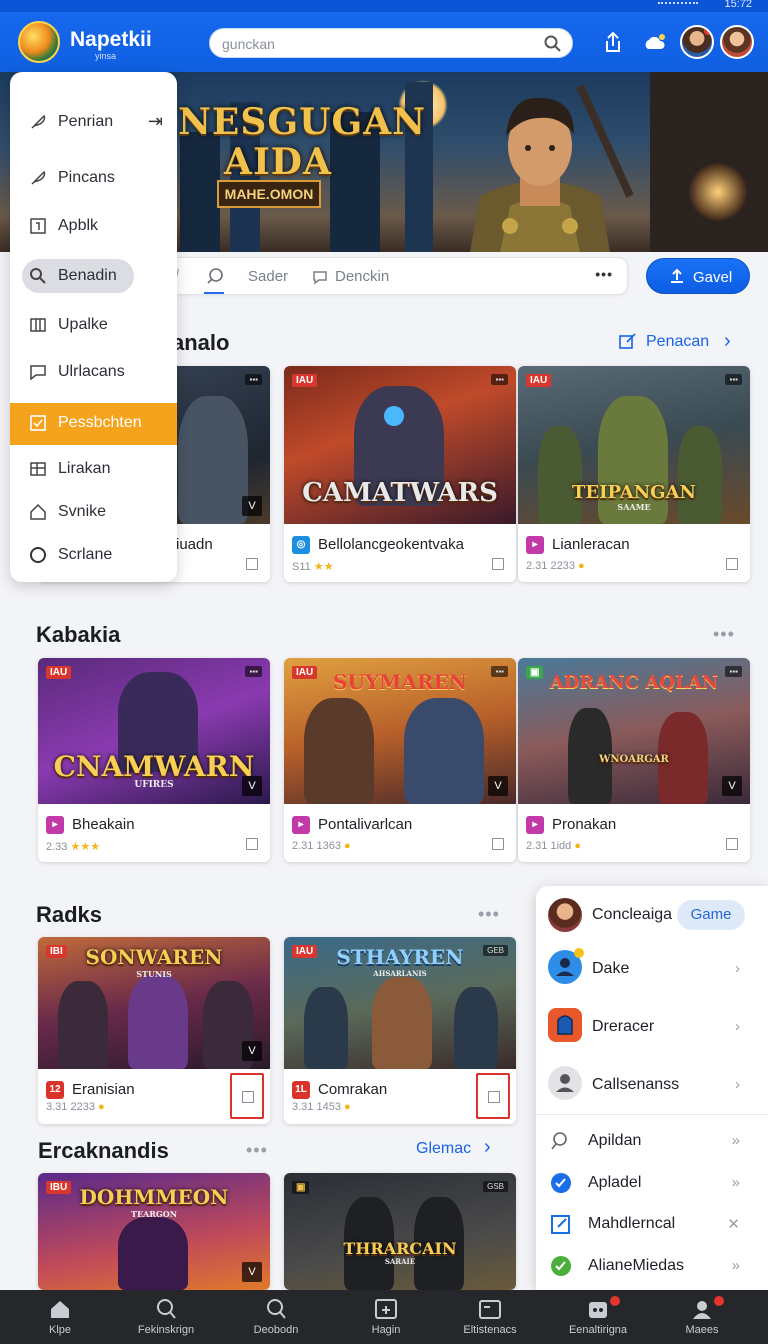  I want to click on section-link: Penacan, so click(677, 342).